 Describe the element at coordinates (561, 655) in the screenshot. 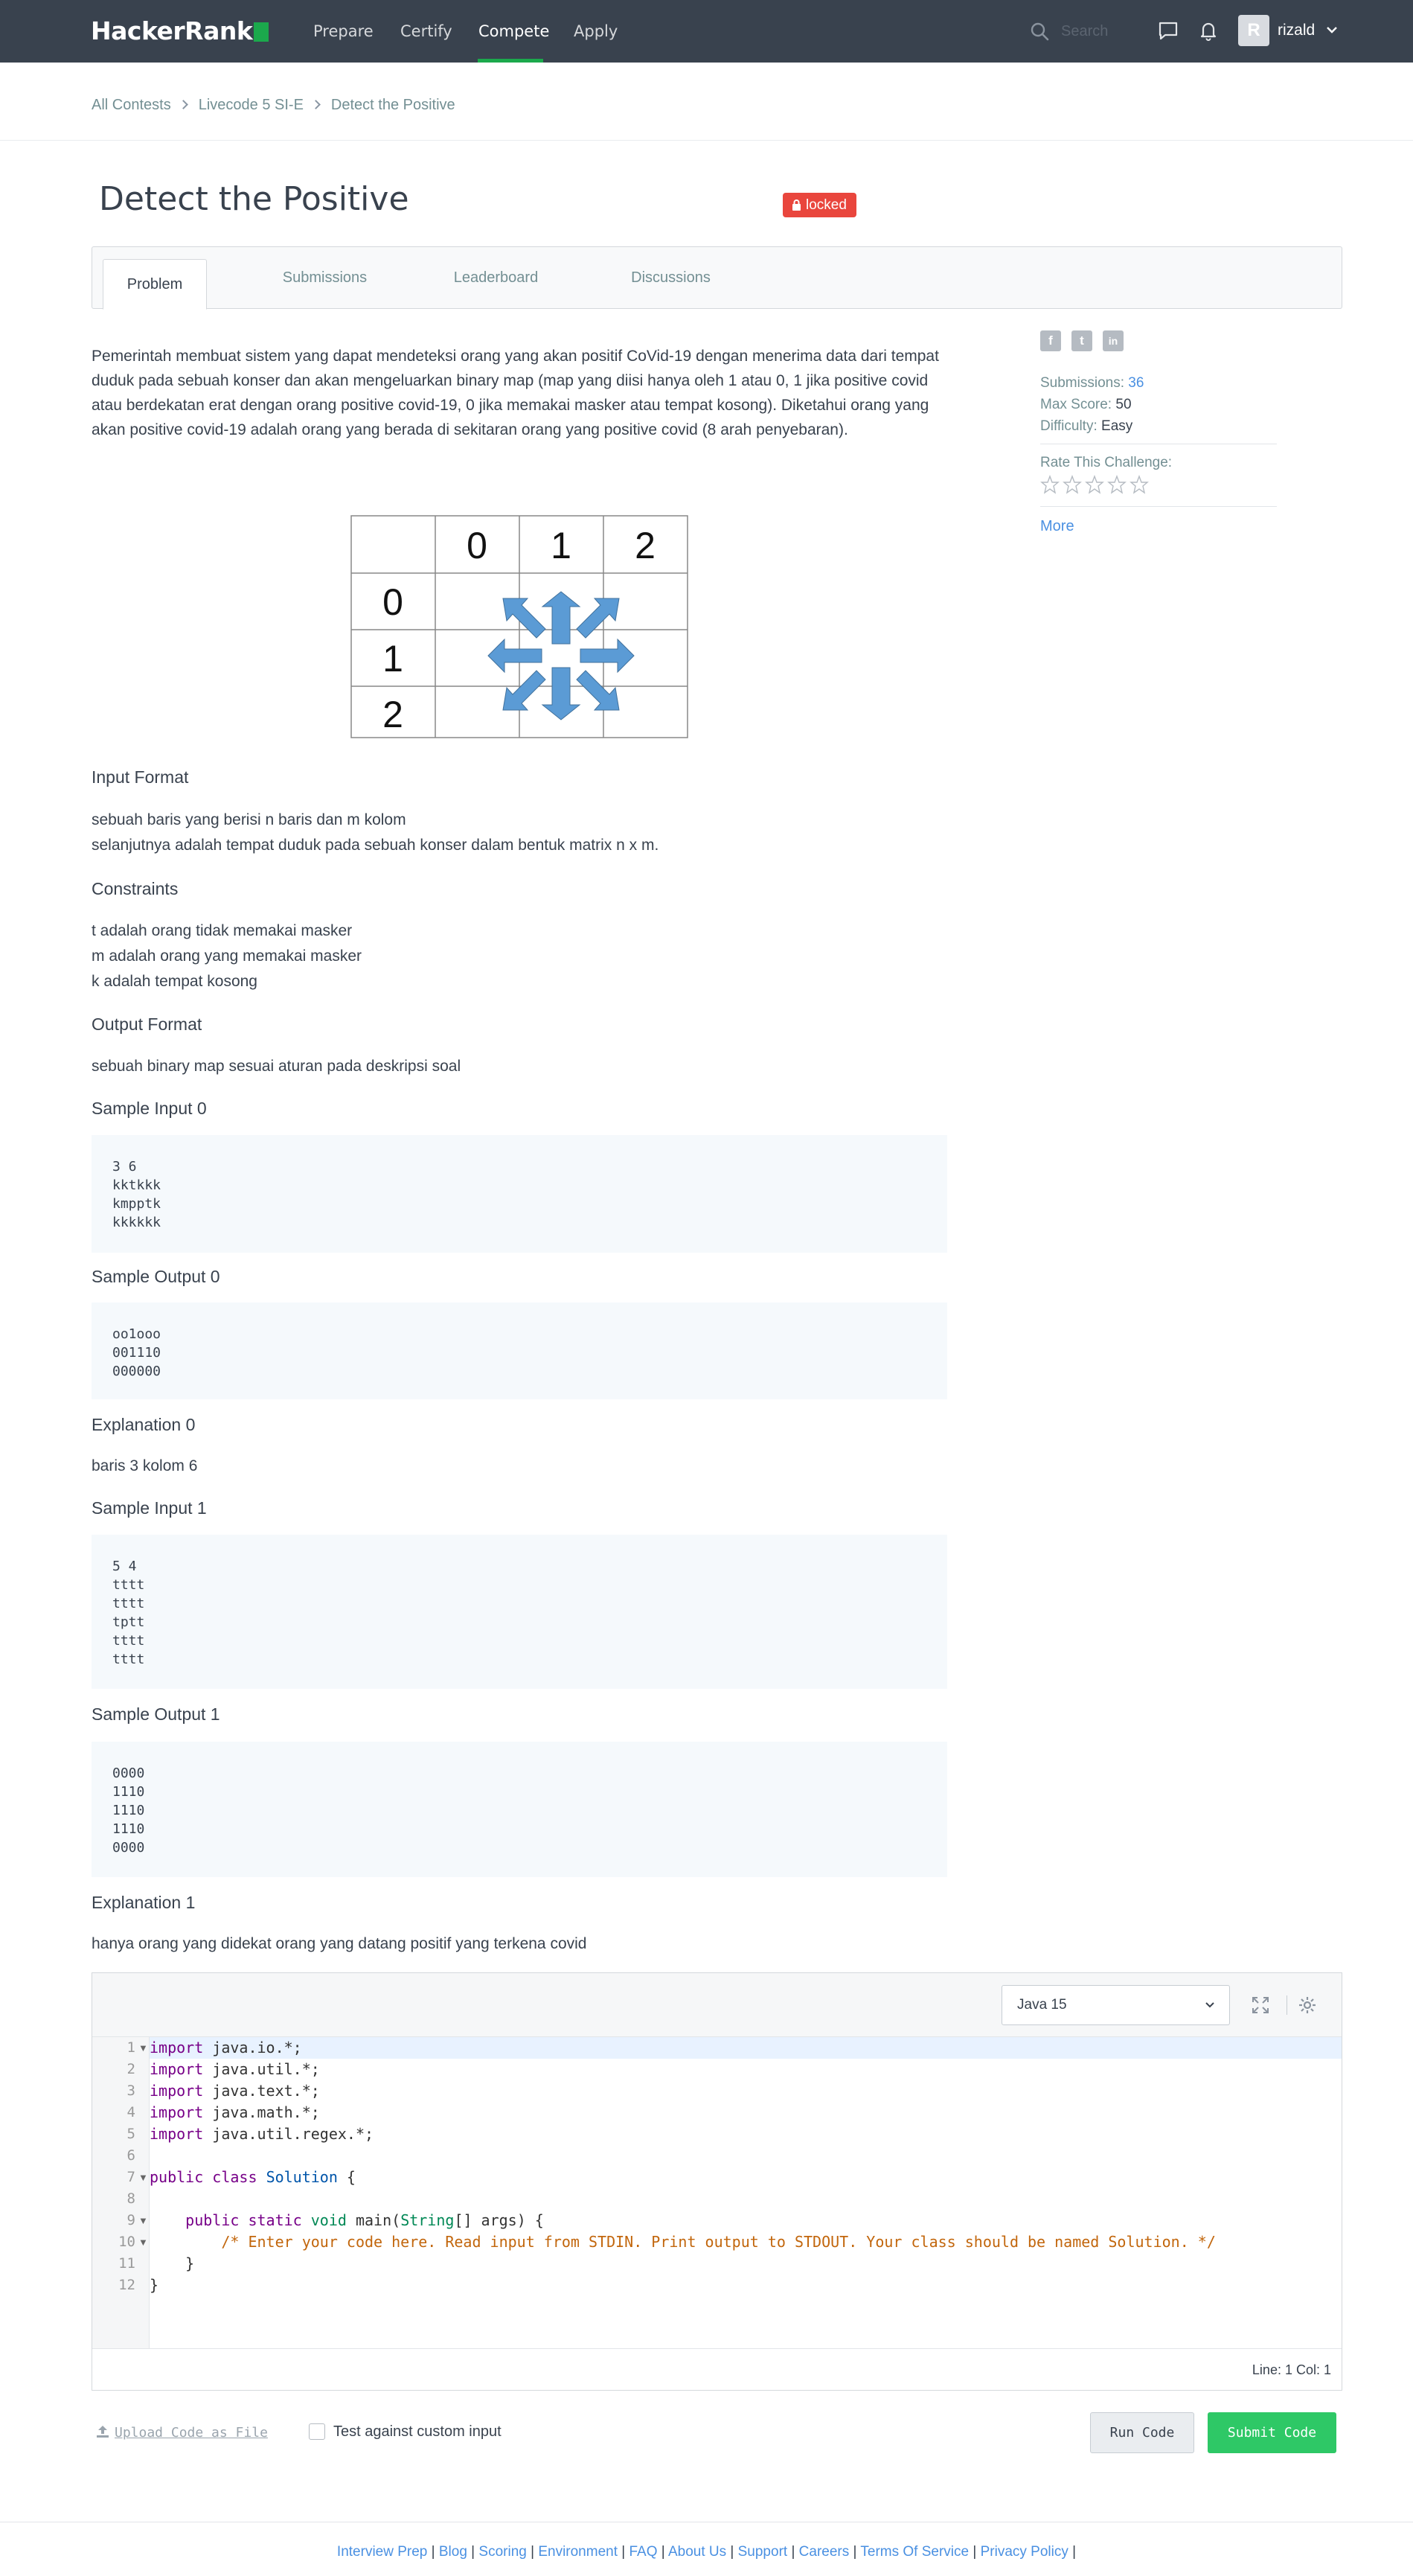

I see `spread-arrows-icon` at that location.